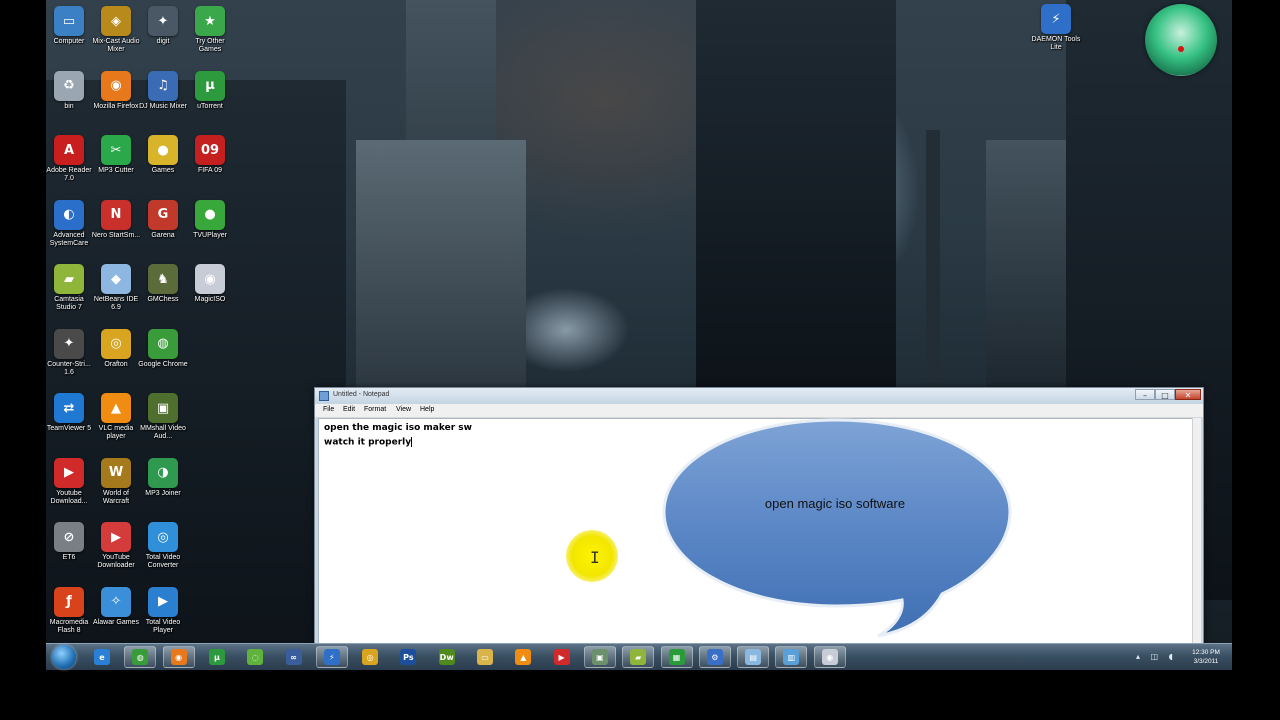  What do you see at coordinates (331, 657) in the screenshot?
I see `taskbar-button: ⚡` at bounding box center [331, 657].